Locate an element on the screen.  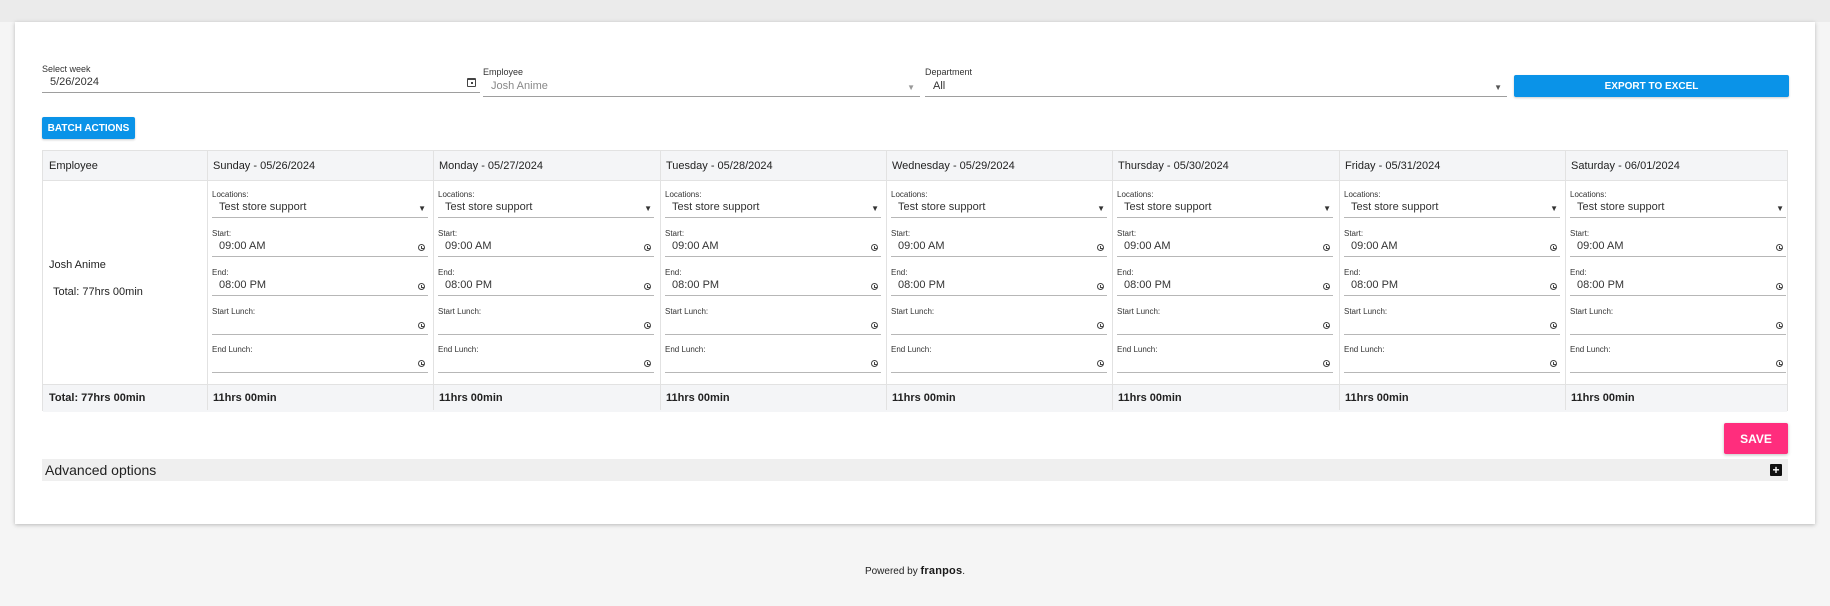
advanced-options-bar: Advanced options + is located at coordinates (915, 470).